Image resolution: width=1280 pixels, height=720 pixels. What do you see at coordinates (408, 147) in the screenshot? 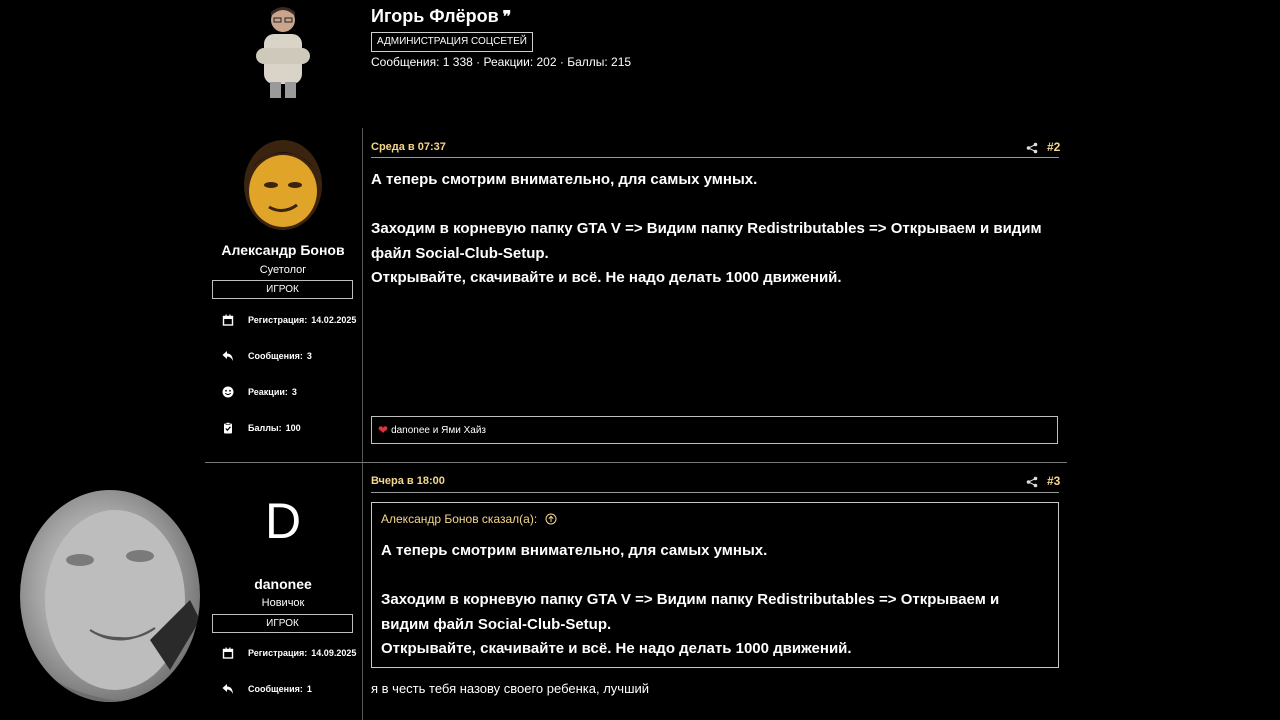
I see `post-2-date: Среда в 07:37` at bounding box center [408, 147].